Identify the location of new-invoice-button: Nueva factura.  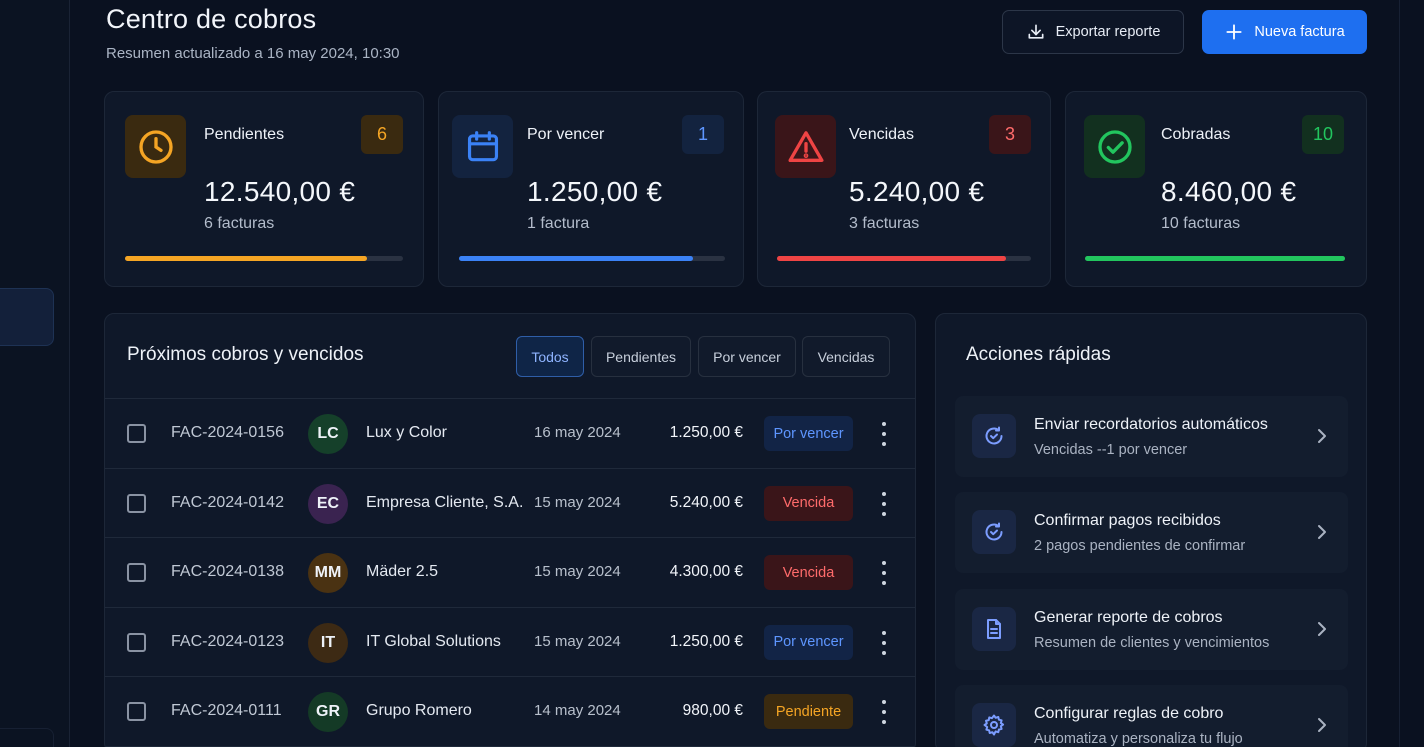
(1284, 32).